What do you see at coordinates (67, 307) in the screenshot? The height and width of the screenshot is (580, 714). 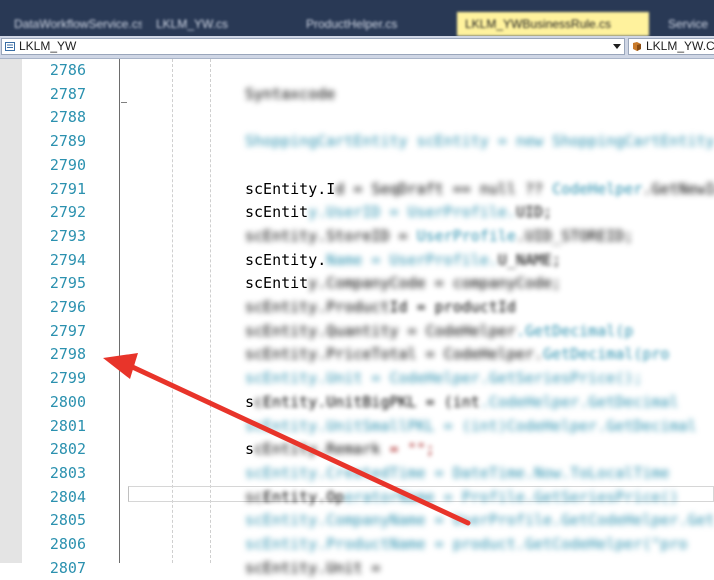 I see `line-number: 2796` at bounding box center [67, 307].